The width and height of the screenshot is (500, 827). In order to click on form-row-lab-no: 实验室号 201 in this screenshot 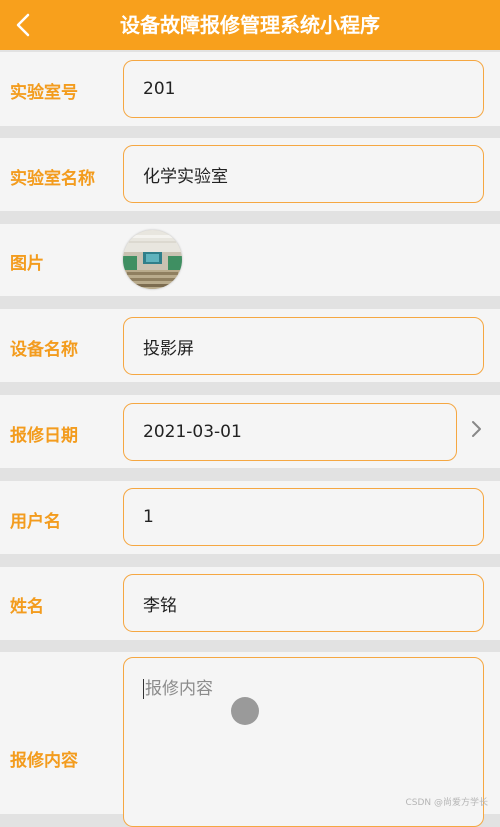, I will do `click(250, 89)`.